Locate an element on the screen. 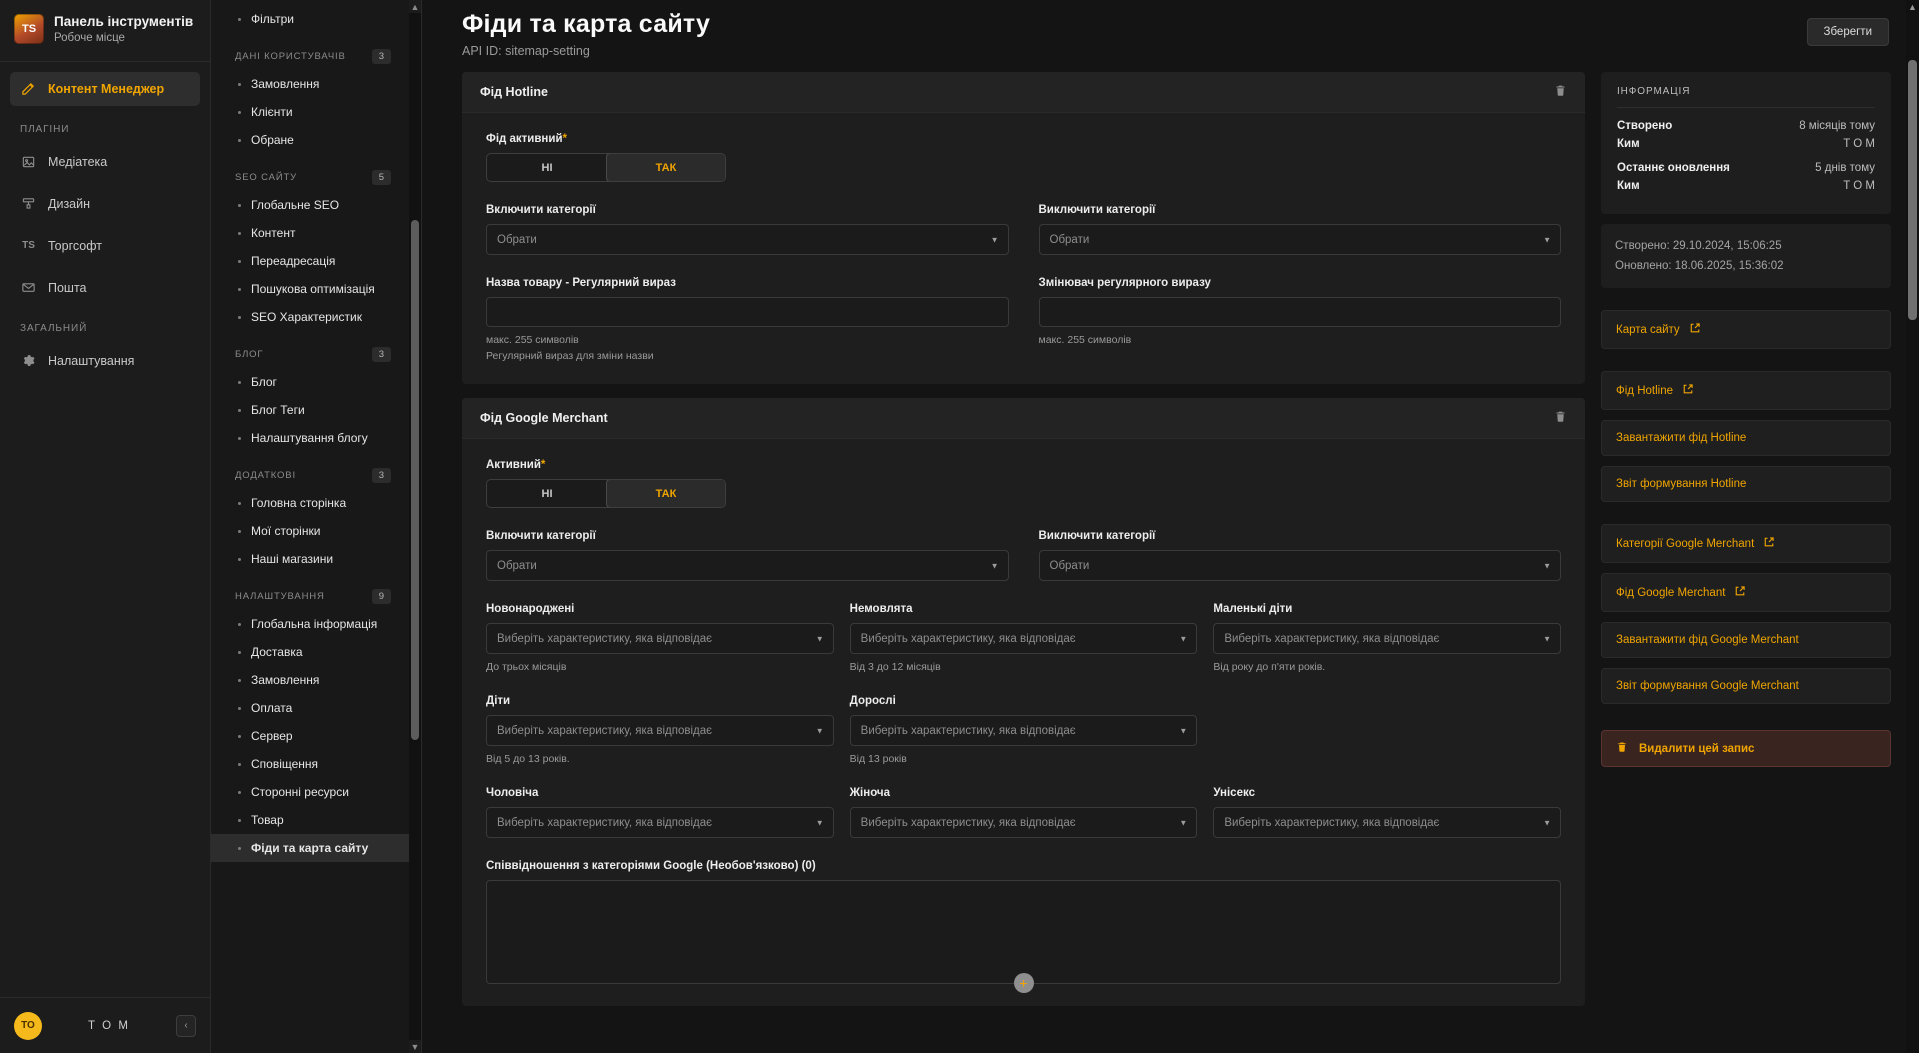 This screenshot has height=1053, width=1919. hotline-exclude-select: Обрати ▼ is located at coordinates (1299, 239).